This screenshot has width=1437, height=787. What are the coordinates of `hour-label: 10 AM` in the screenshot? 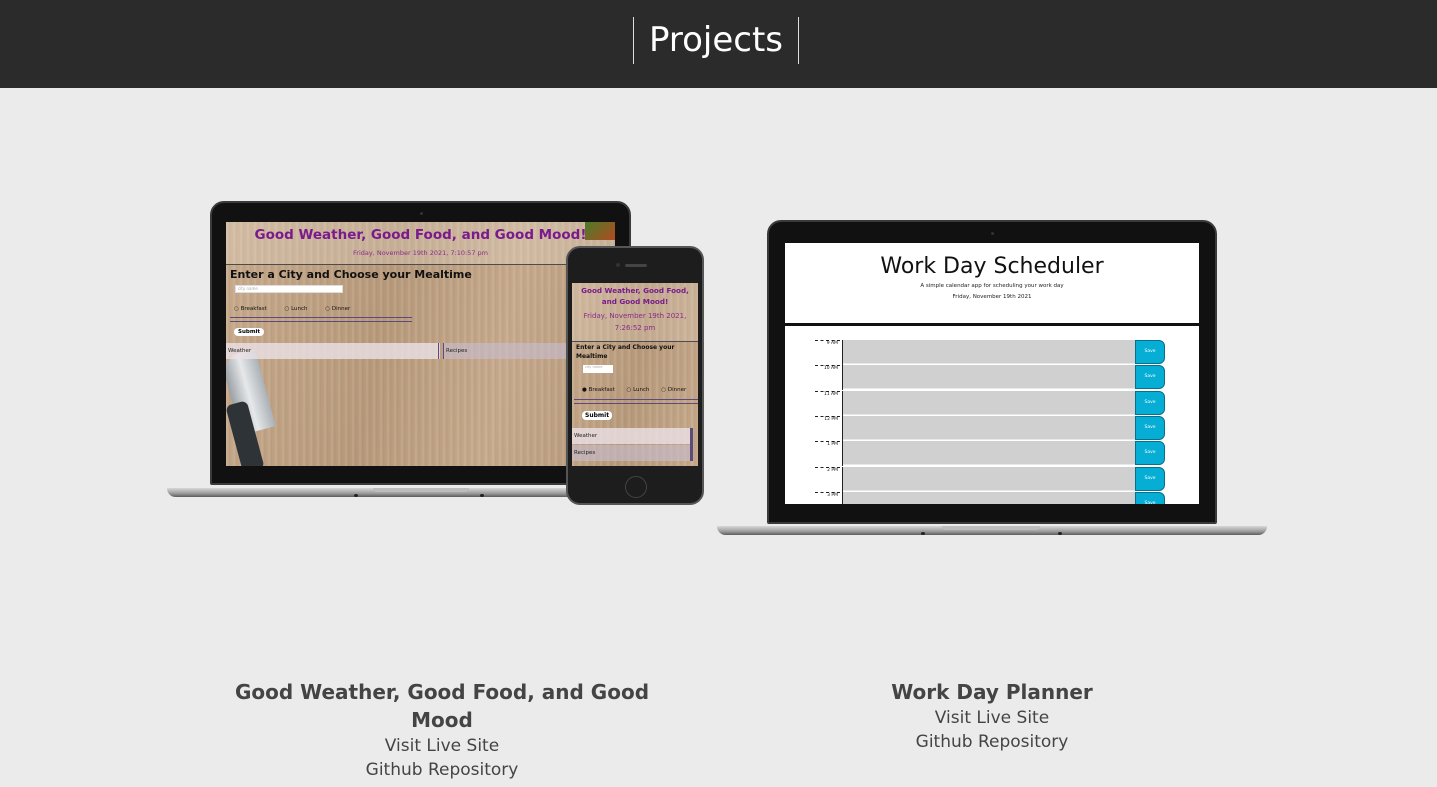 It's located at (827, 368).